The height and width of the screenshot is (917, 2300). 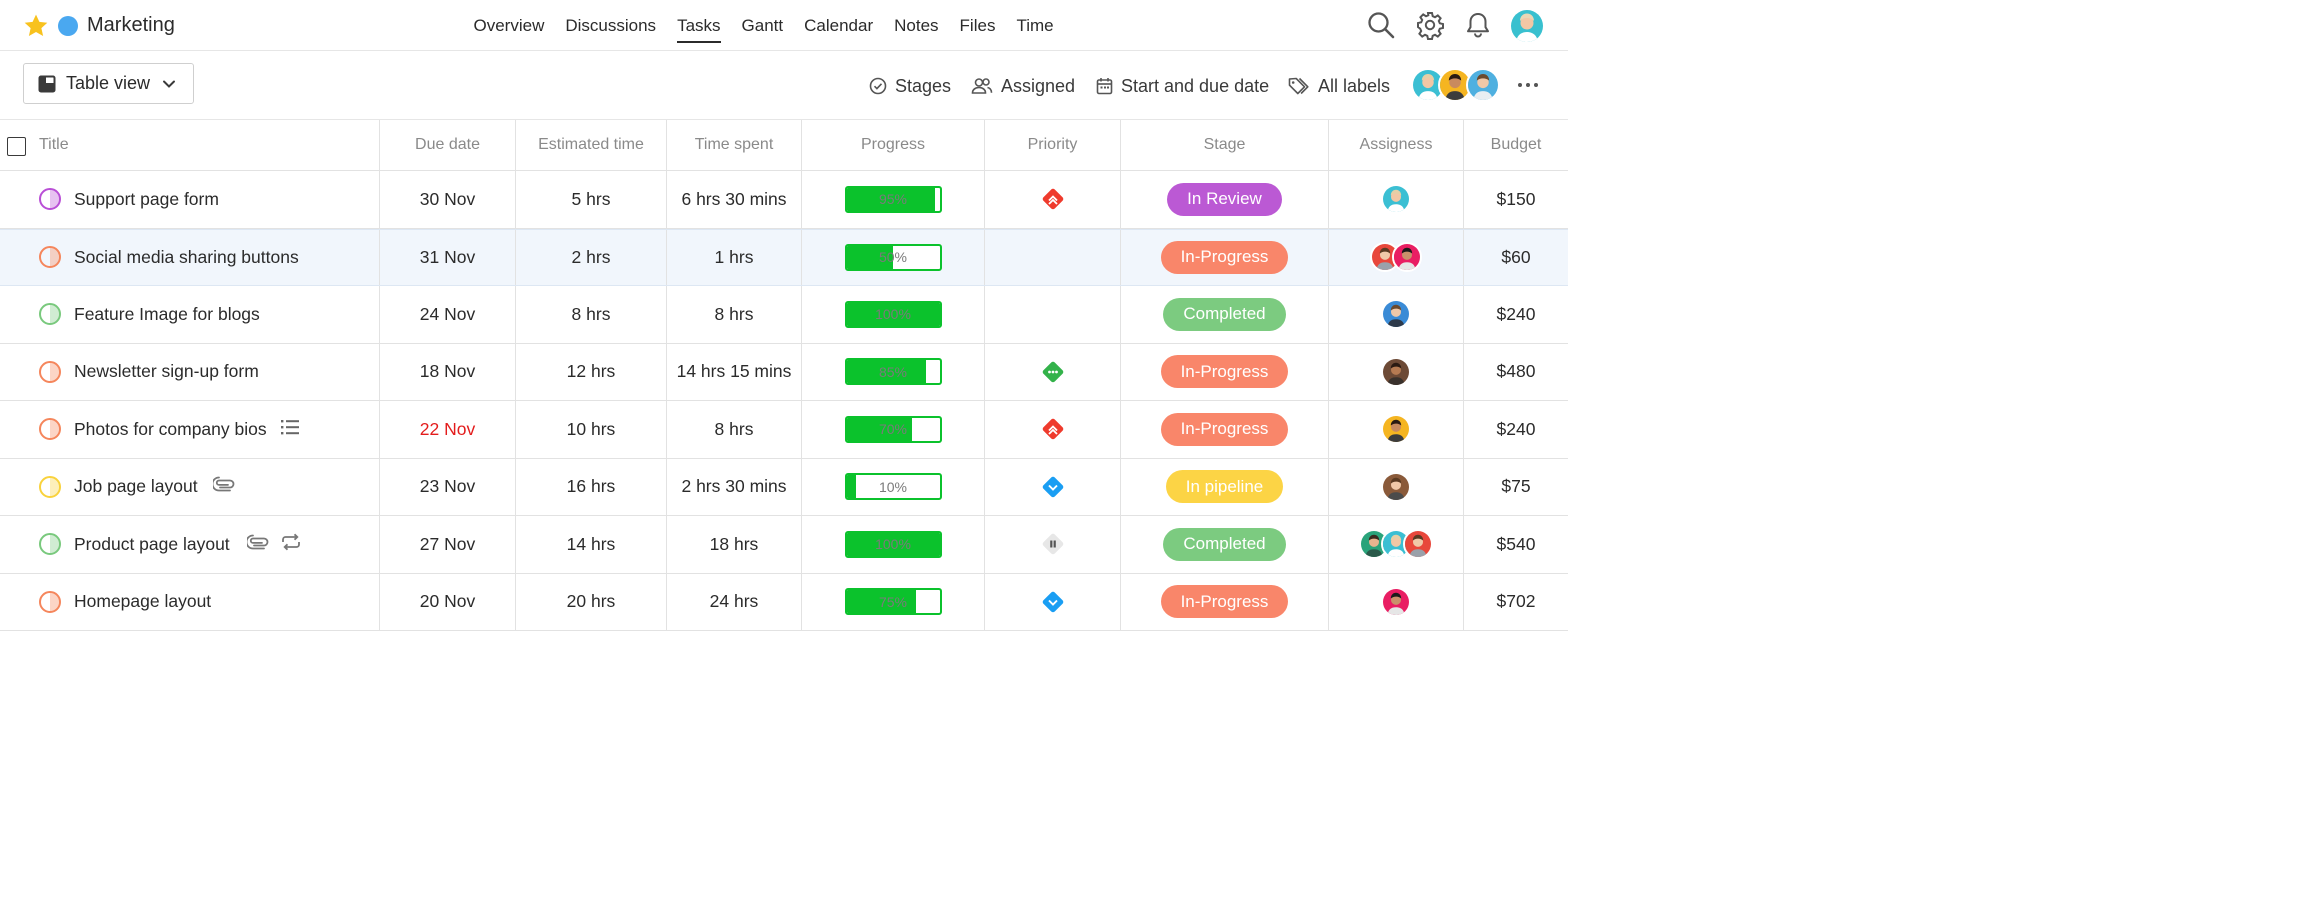 What do you see at coordinates (734, 145) in the screenshot?
I see `column-header-time-spent: Time spent` at bounding box center [734, 145].